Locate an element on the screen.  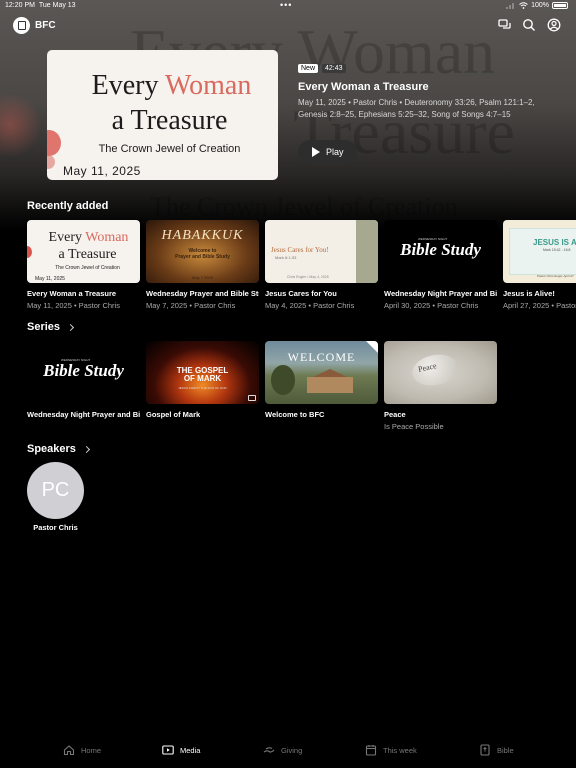
recent-title: Every Woman a Treasure is located at coordinates (72, 293).